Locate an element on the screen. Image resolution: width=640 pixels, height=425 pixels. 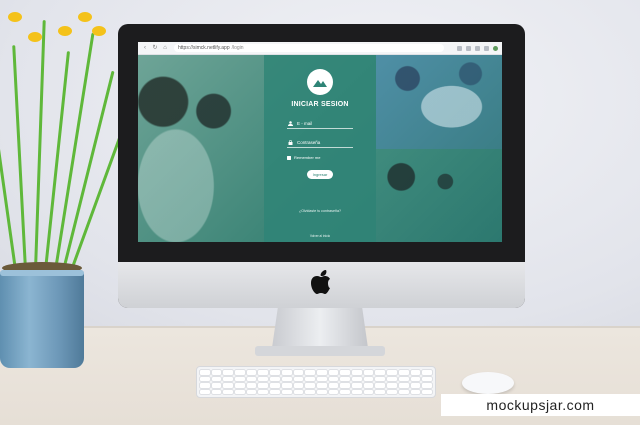
monitor-stand-base is located at coordinates (320, 351).